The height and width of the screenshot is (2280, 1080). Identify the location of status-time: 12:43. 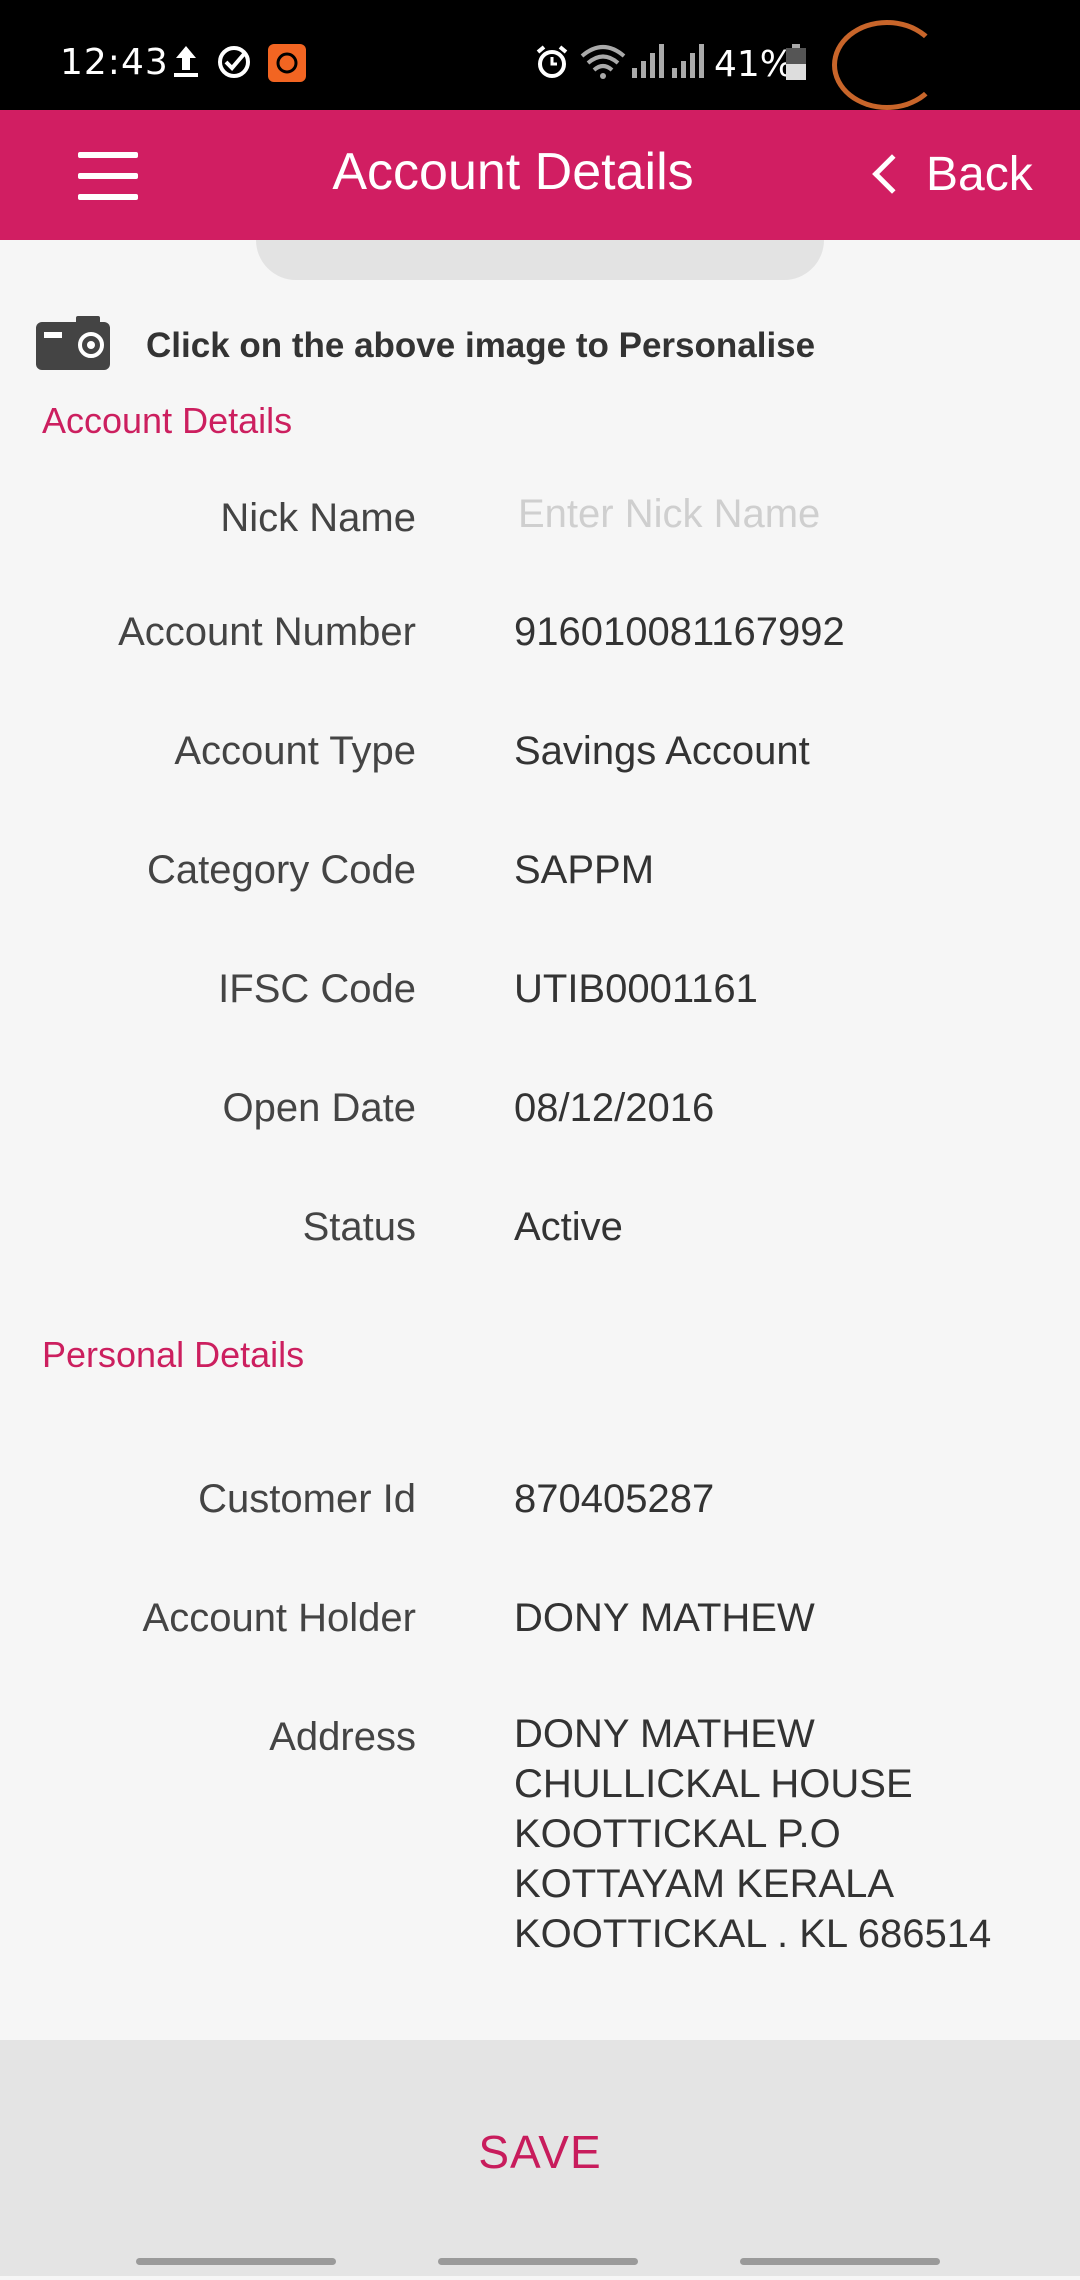
(114, 62).